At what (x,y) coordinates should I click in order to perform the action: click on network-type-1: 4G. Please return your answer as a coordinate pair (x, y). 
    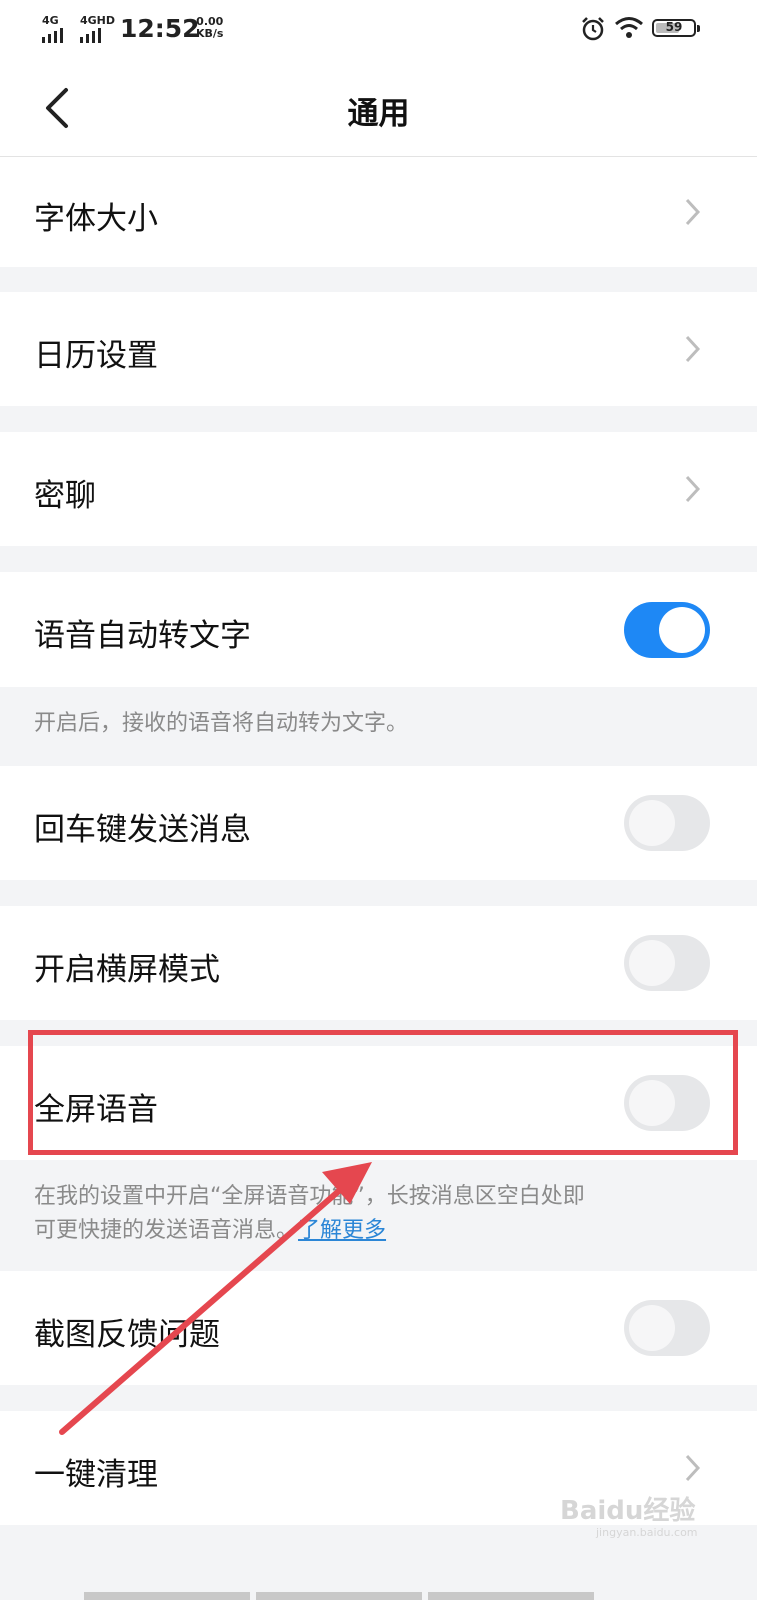
    Looking at the image, I should click on (50, 20).